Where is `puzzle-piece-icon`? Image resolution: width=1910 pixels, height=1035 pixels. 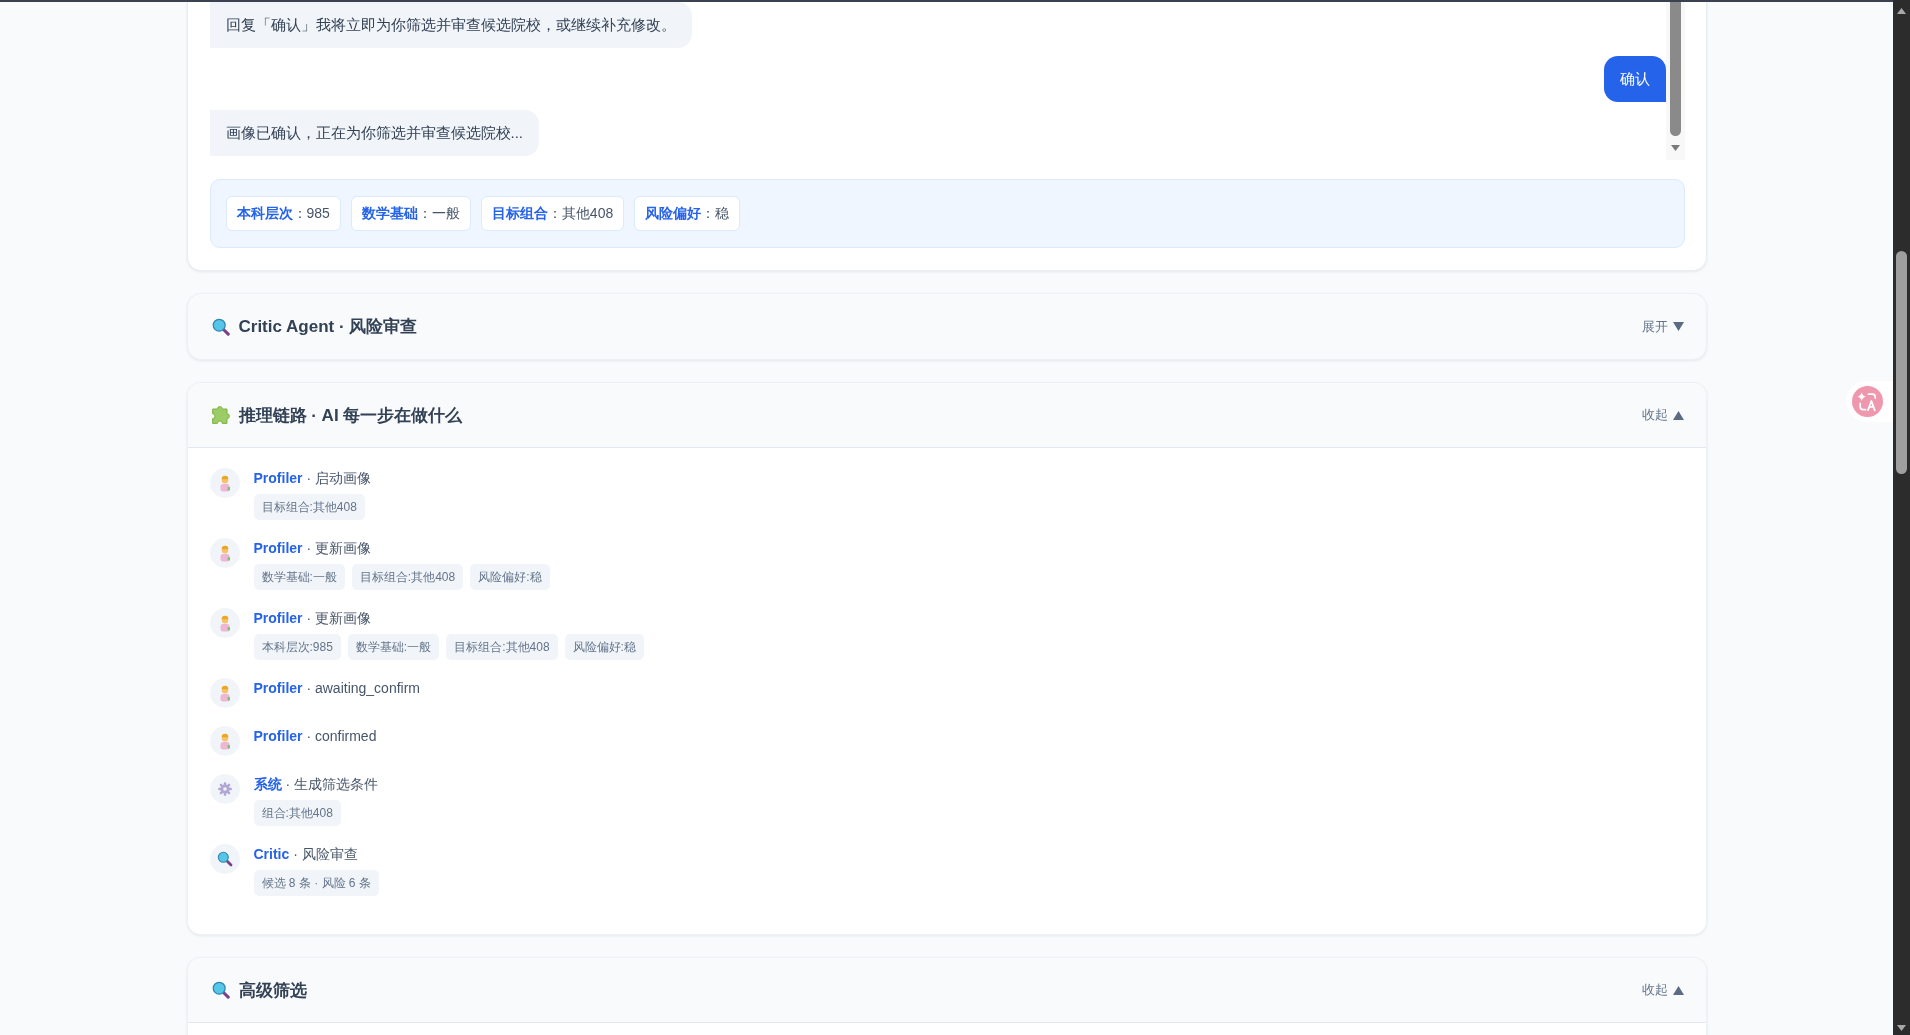 puzzle-piece-icon is located at coordinates (220, 415).